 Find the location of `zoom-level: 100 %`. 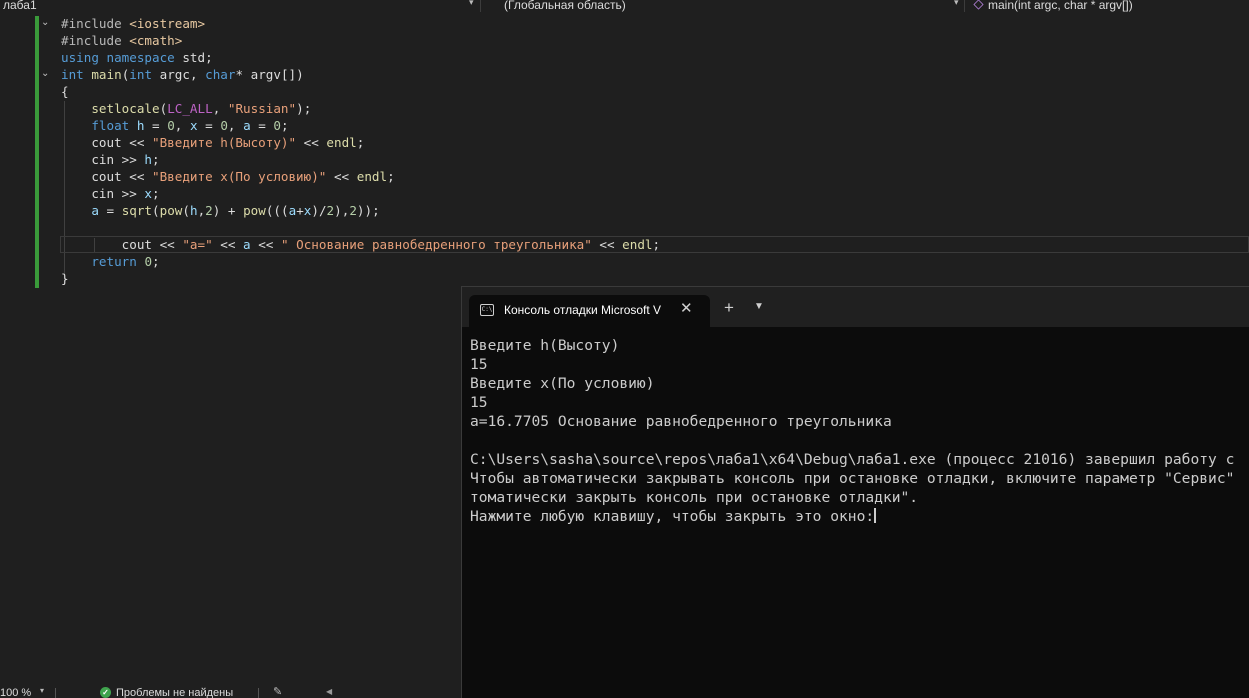

zoom-level: 100 % is located at coordinates (15, 692).